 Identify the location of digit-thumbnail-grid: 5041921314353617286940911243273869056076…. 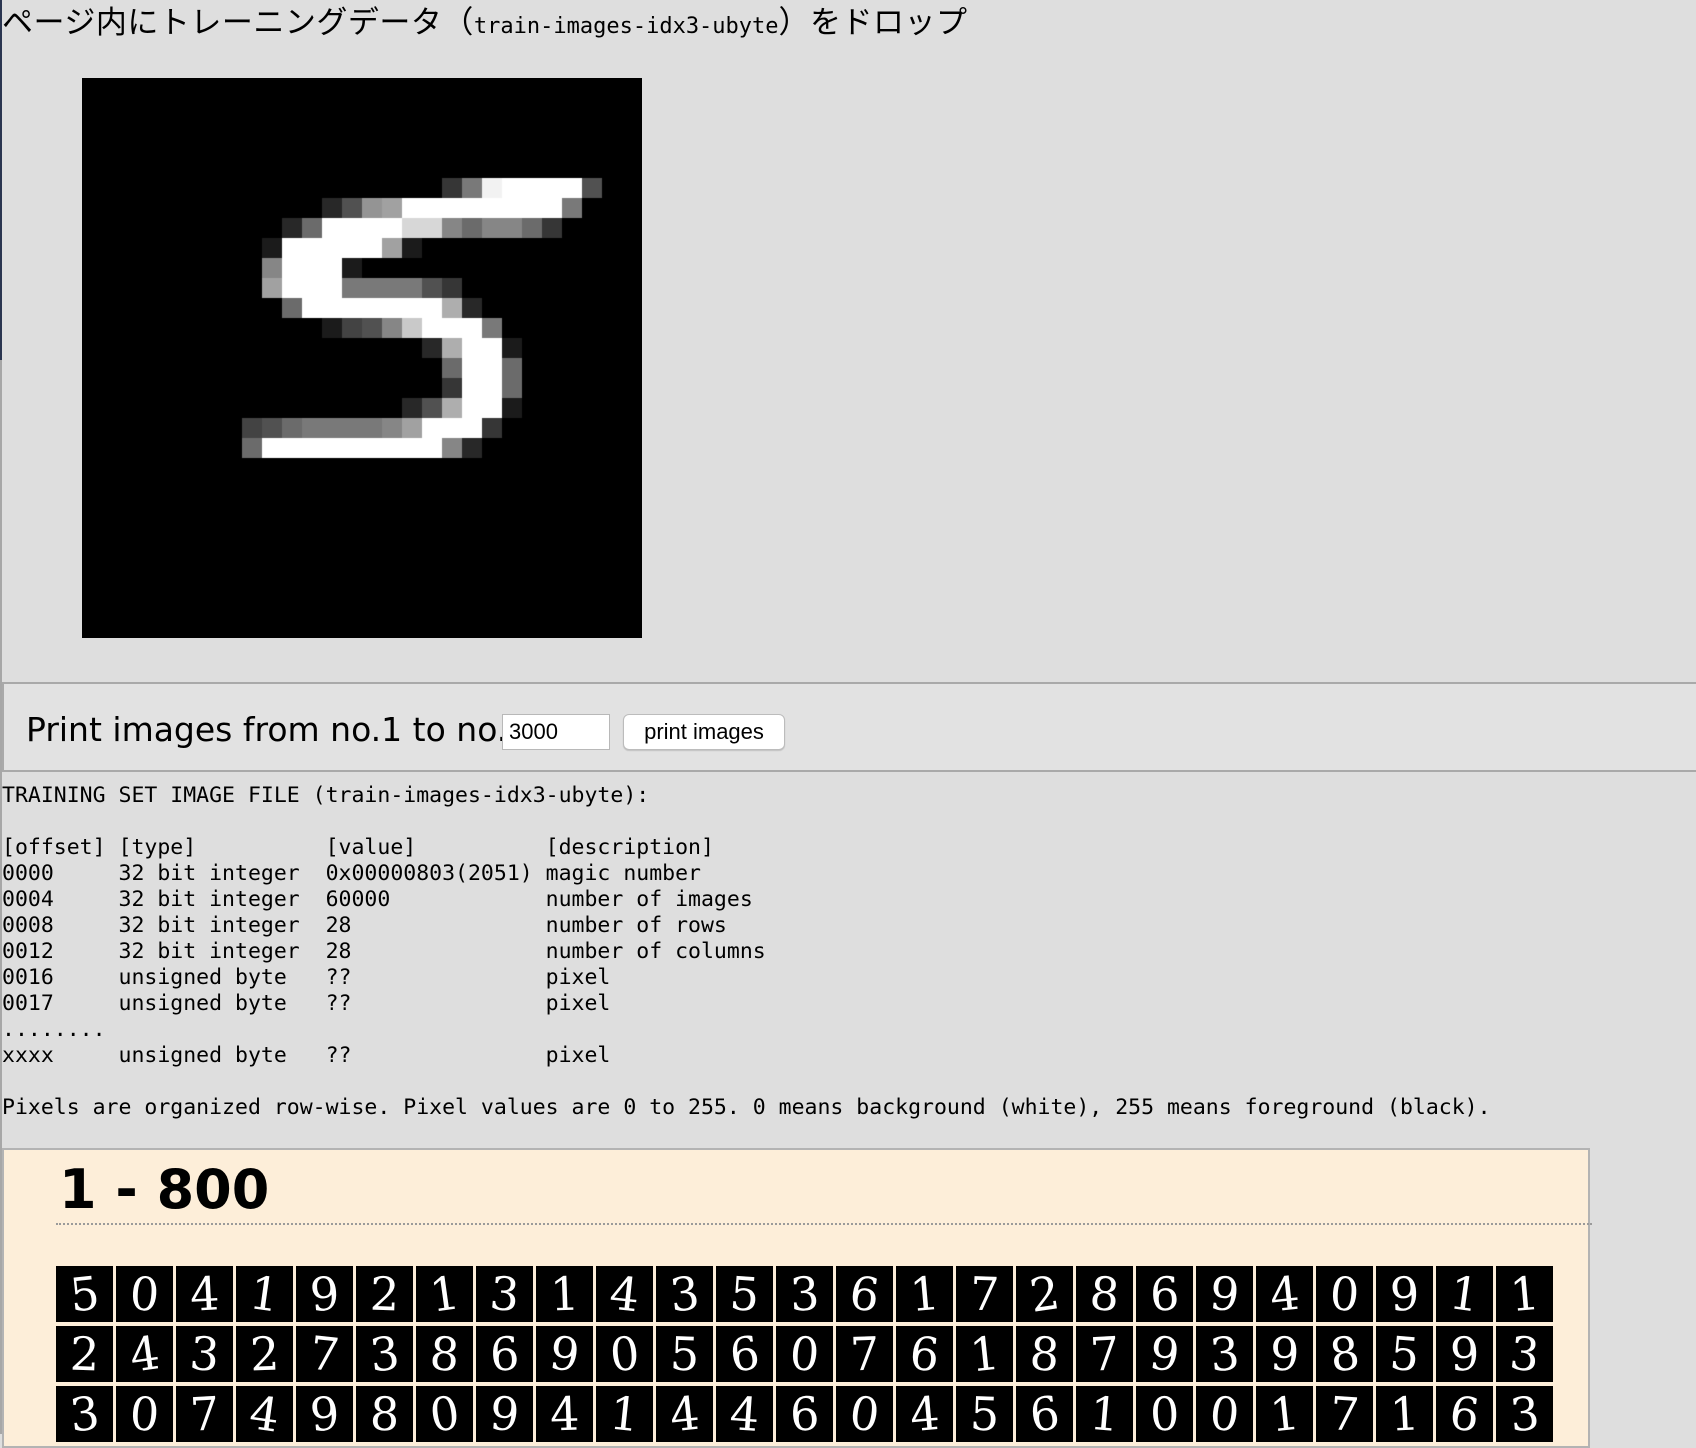
(806, 1356).